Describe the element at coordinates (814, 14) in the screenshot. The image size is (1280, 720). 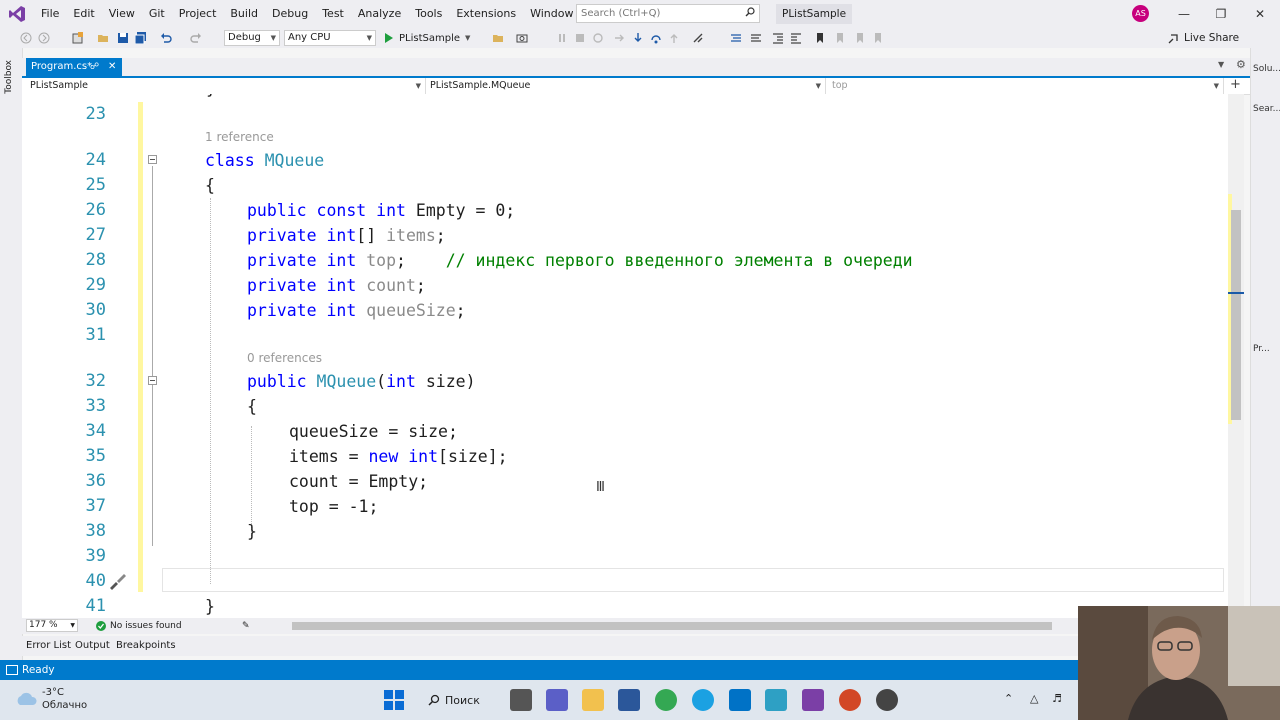
I see `solution-name: PListSample` at that location.